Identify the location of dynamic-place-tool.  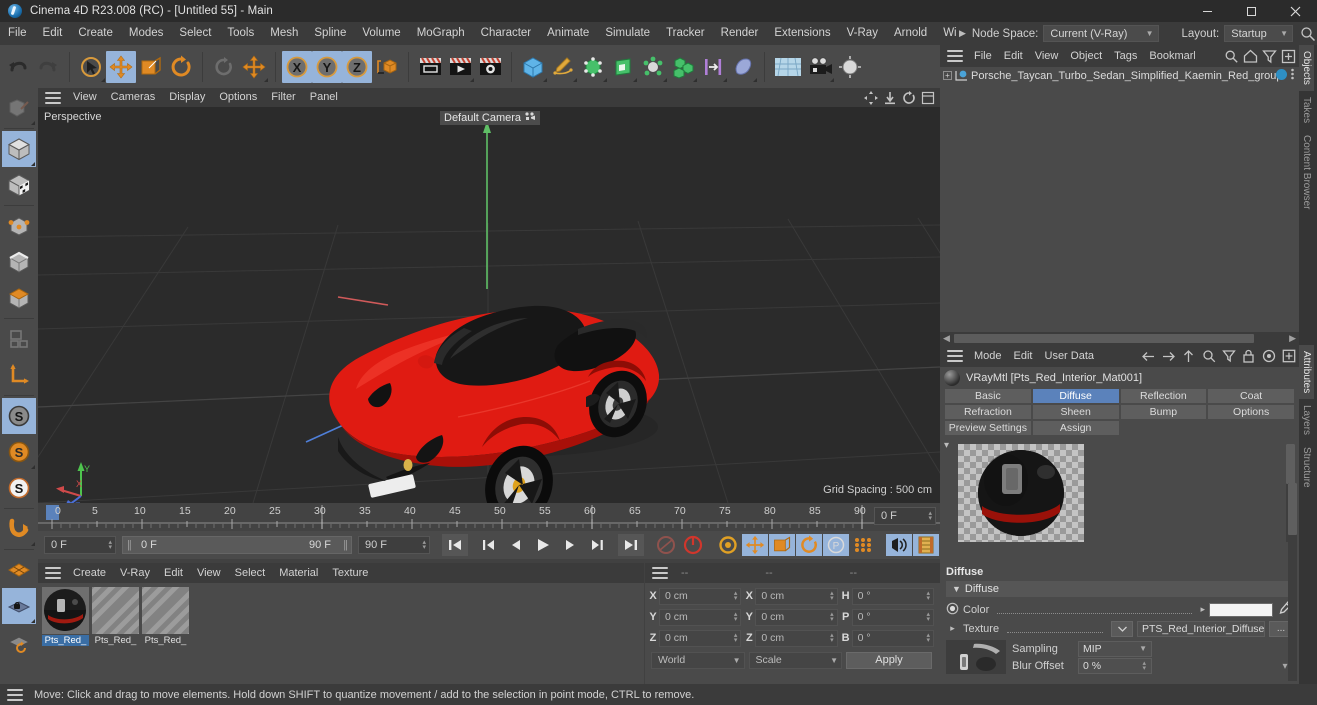
(254, 67).